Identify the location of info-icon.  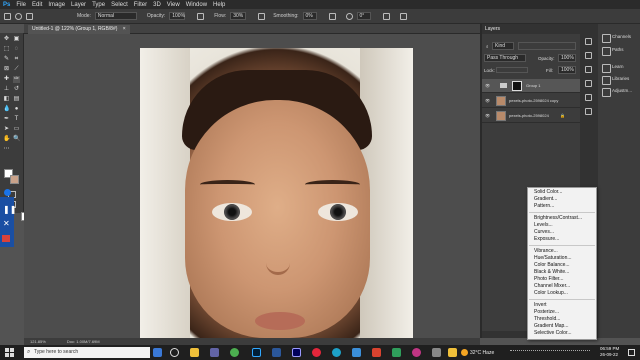
(588, 83).